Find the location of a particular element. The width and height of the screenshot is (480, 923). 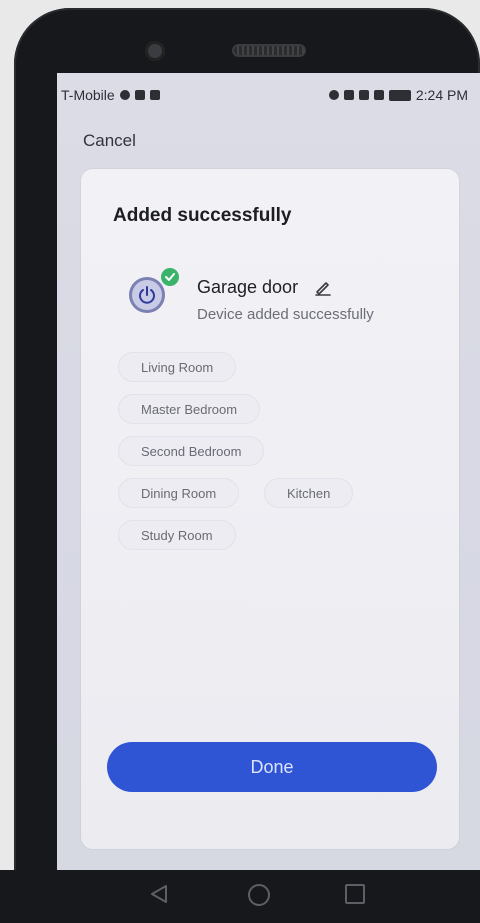

bluetooth-icon is located at coordinates (348, 95).